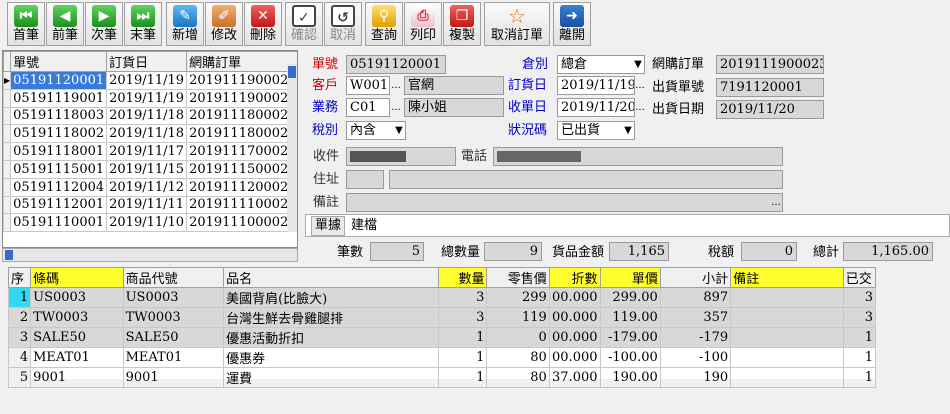  I want to click on order-list-row: 05191112001 2019/11/11 2019111100021, so click(150, 205).